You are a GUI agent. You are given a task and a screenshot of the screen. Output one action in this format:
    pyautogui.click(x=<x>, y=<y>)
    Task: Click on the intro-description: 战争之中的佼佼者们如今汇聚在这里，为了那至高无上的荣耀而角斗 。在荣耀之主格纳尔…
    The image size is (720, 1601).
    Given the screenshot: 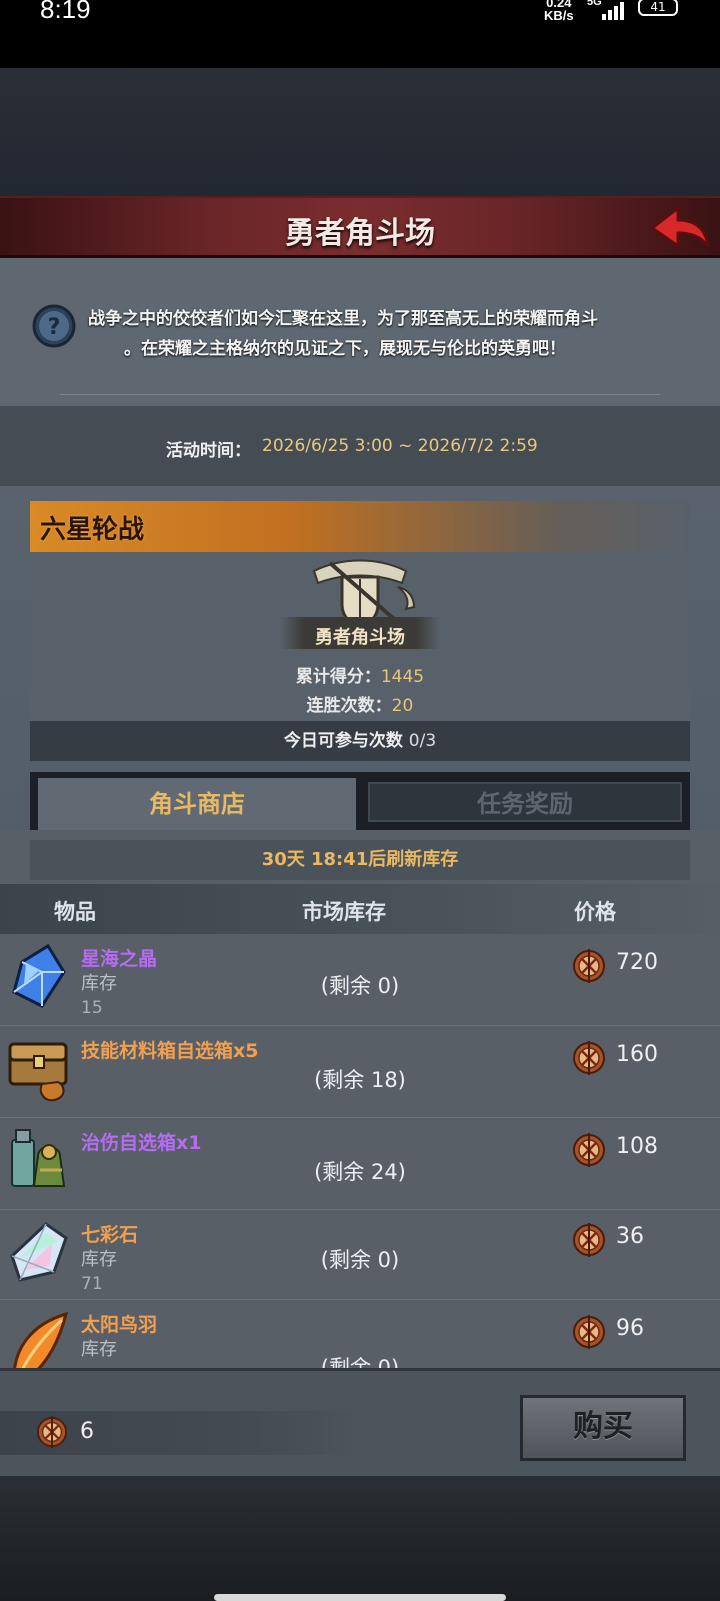 What is the action you would take?
    pyautogui.click(x=343, y=334)
    